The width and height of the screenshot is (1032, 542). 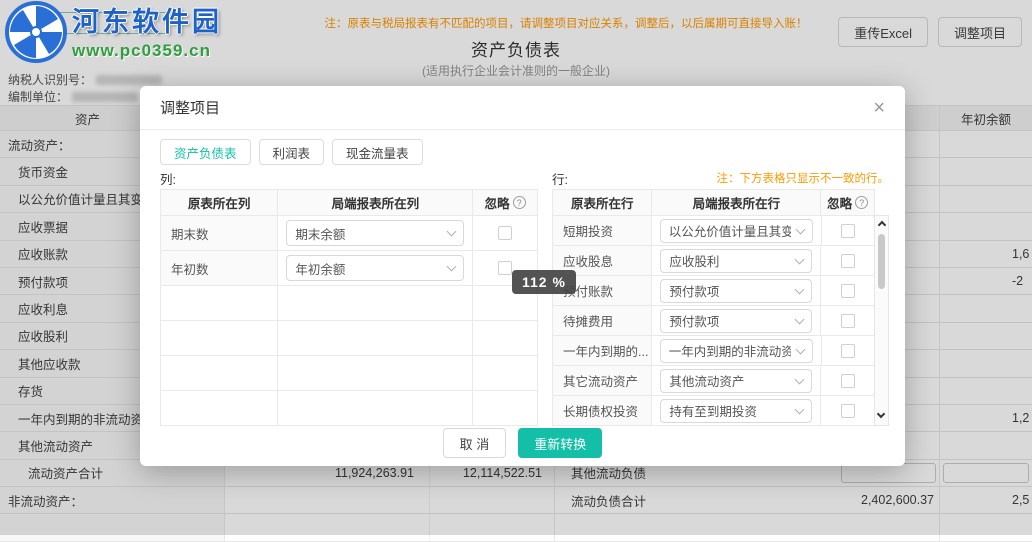 I want to click on row-mapping-row: 长期债权投资 持有至到期投资, so click(x=713, y=411).